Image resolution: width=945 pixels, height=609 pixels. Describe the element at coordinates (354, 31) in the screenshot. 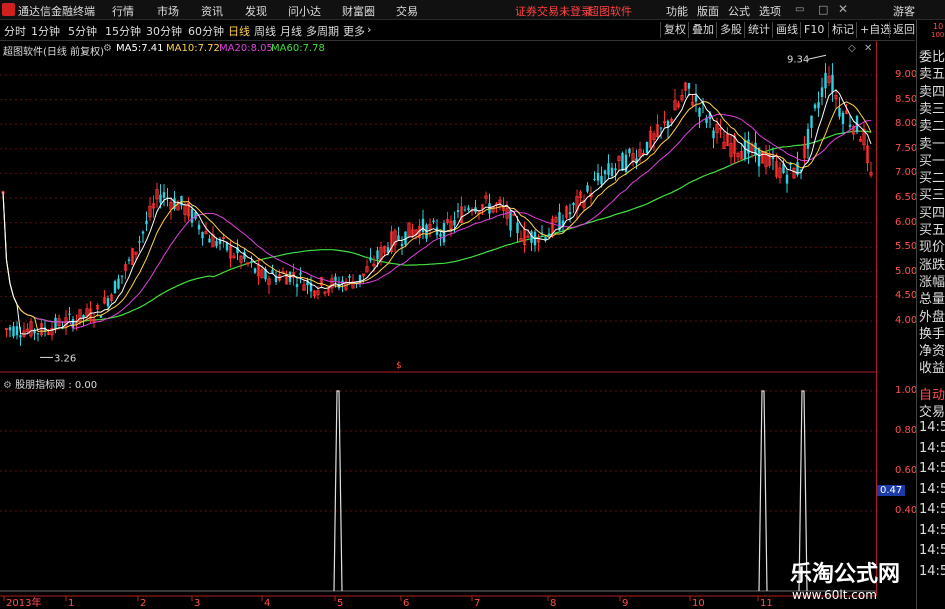

I see `tab-more: 更多` at that location.